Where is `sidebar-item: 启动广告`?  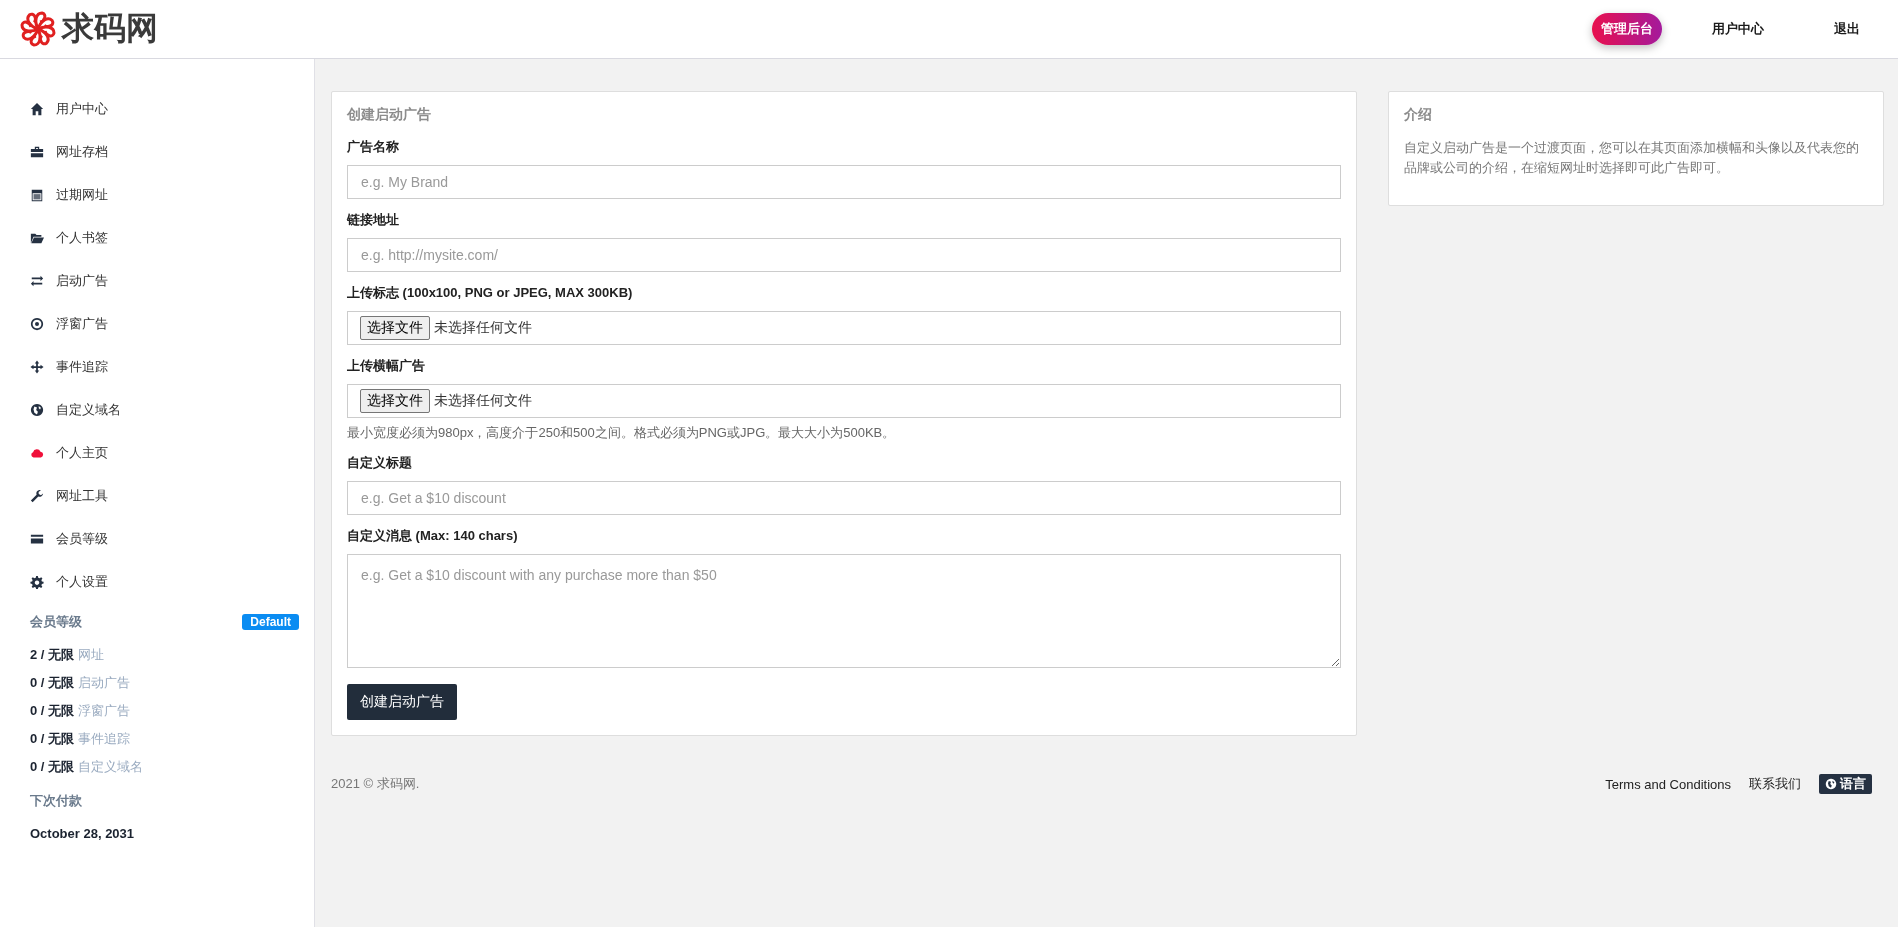 sidebar-item: 启动广告 is located at coordinates (172, 280).